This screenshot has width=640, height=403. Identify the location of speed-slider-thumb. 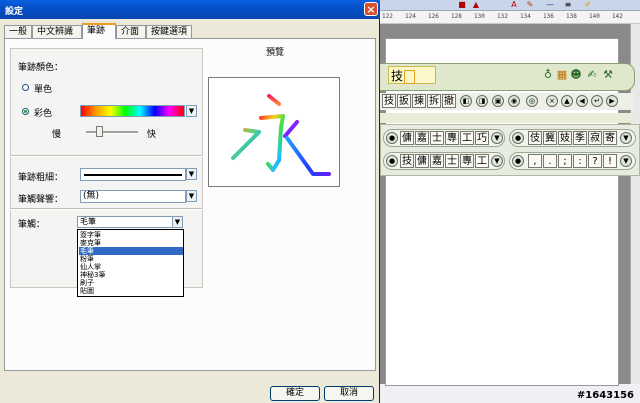
(99, 131).